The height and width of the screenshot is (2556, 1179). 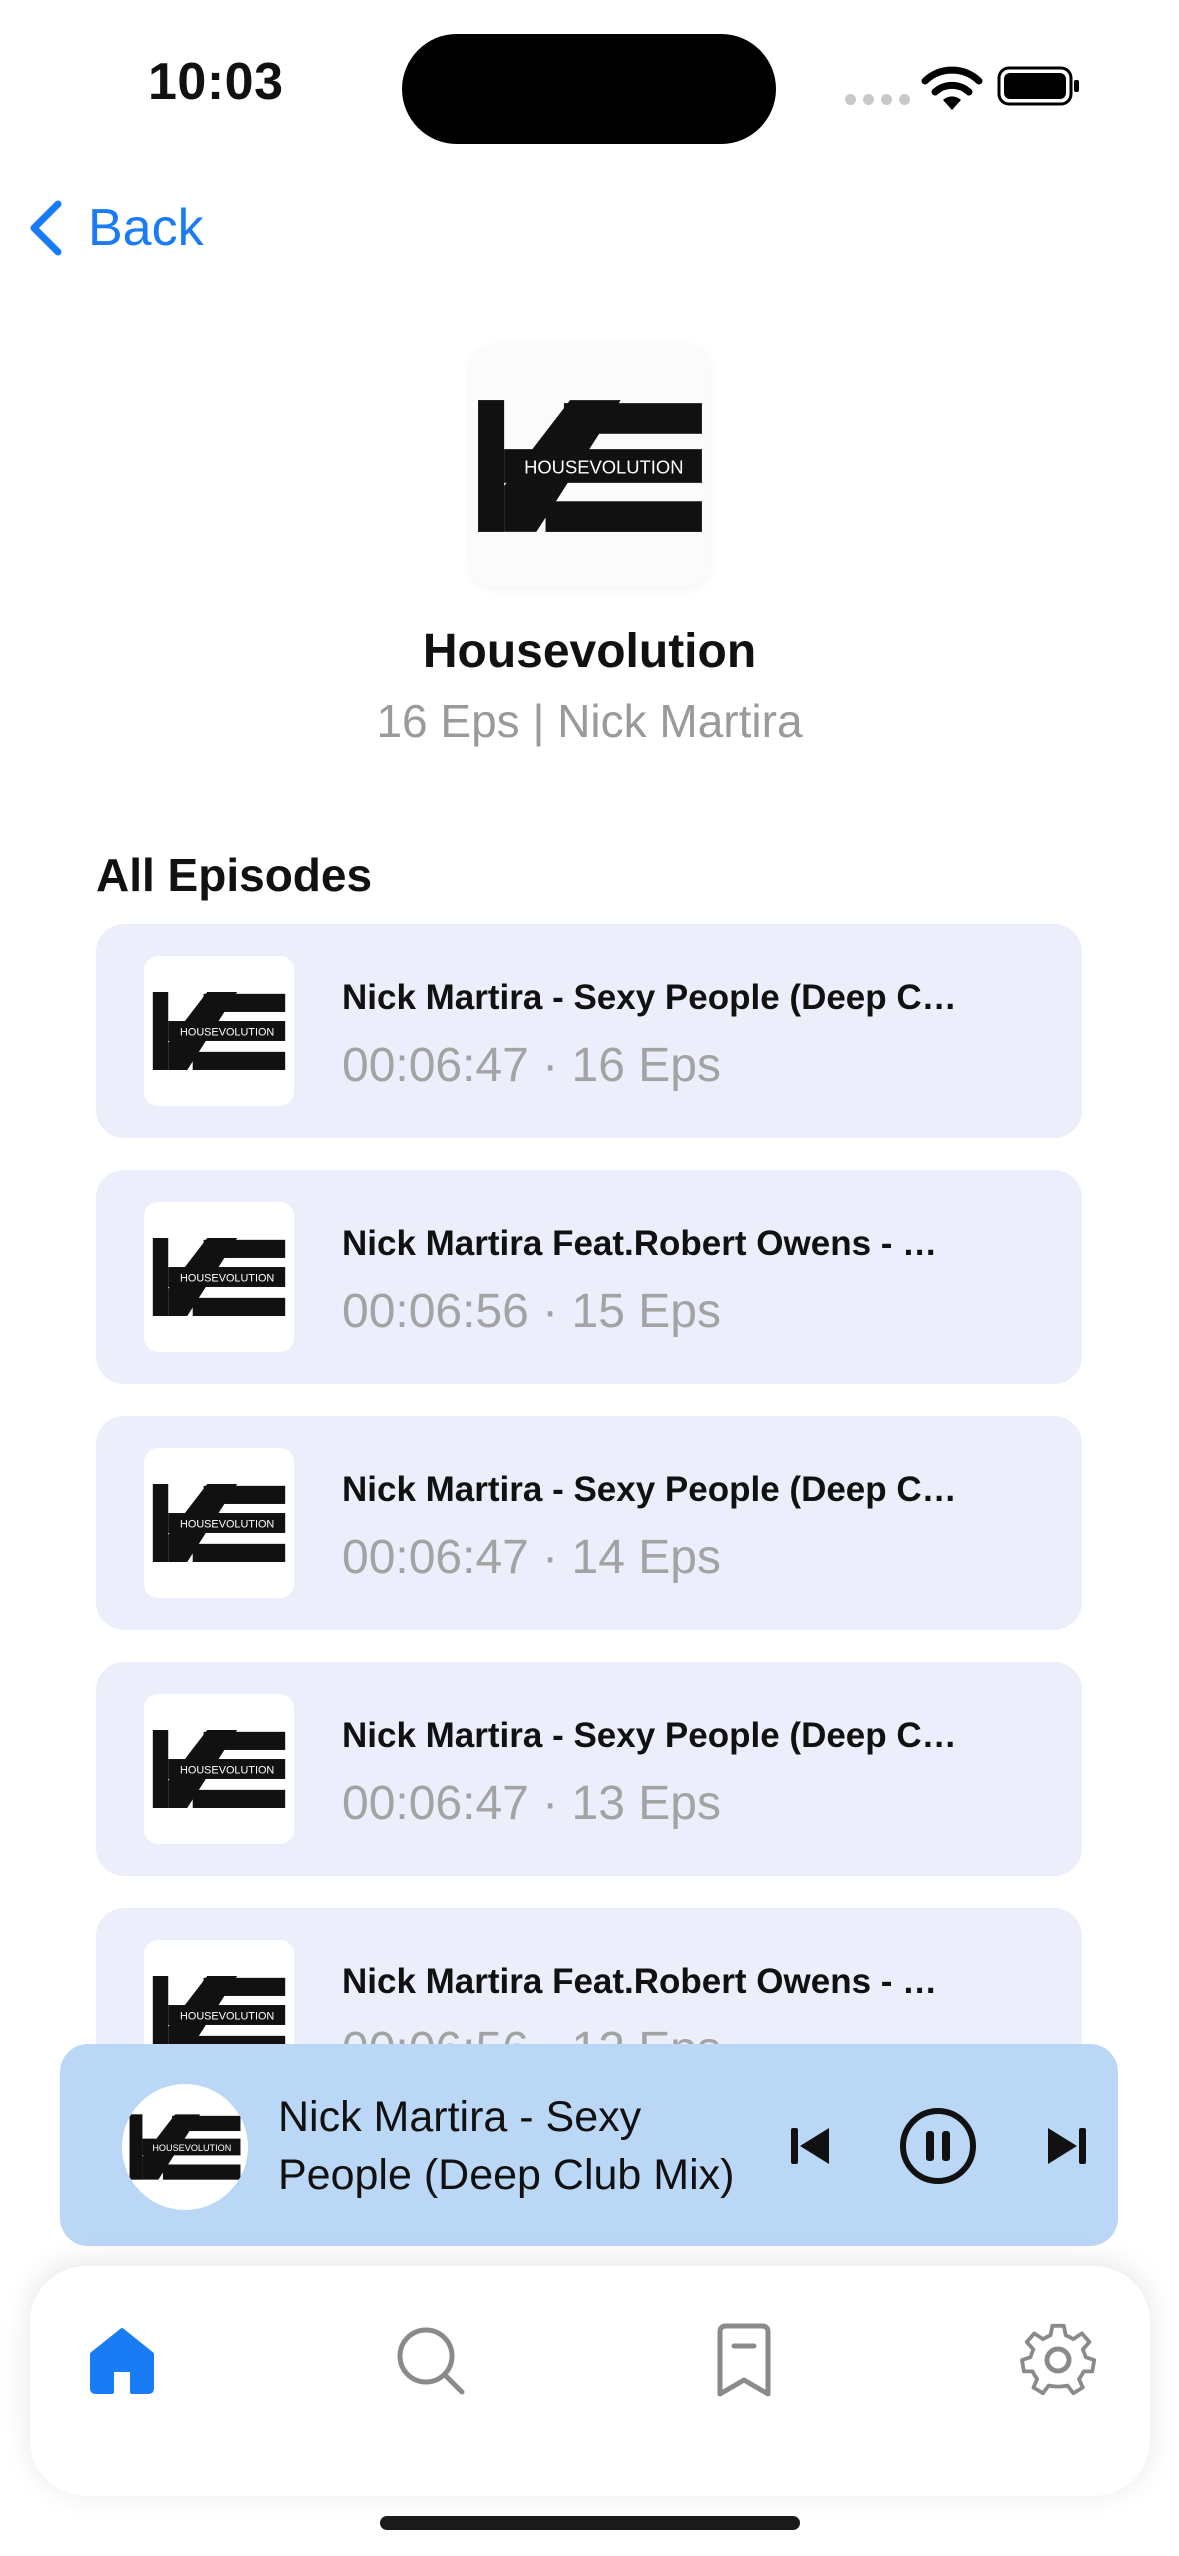 I want to click on episode-meta: 00:06:47 · 14 Eps, so click(x=531, y=1557).